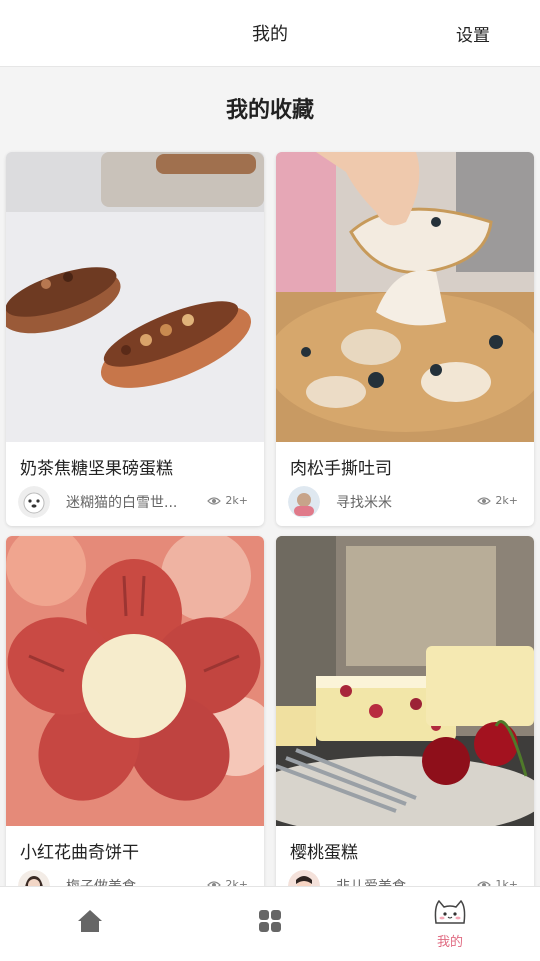 This screenshot has width=540, height=961. I want to click on recipe-name: 小红花曲奇饼干, so click(79, 853).